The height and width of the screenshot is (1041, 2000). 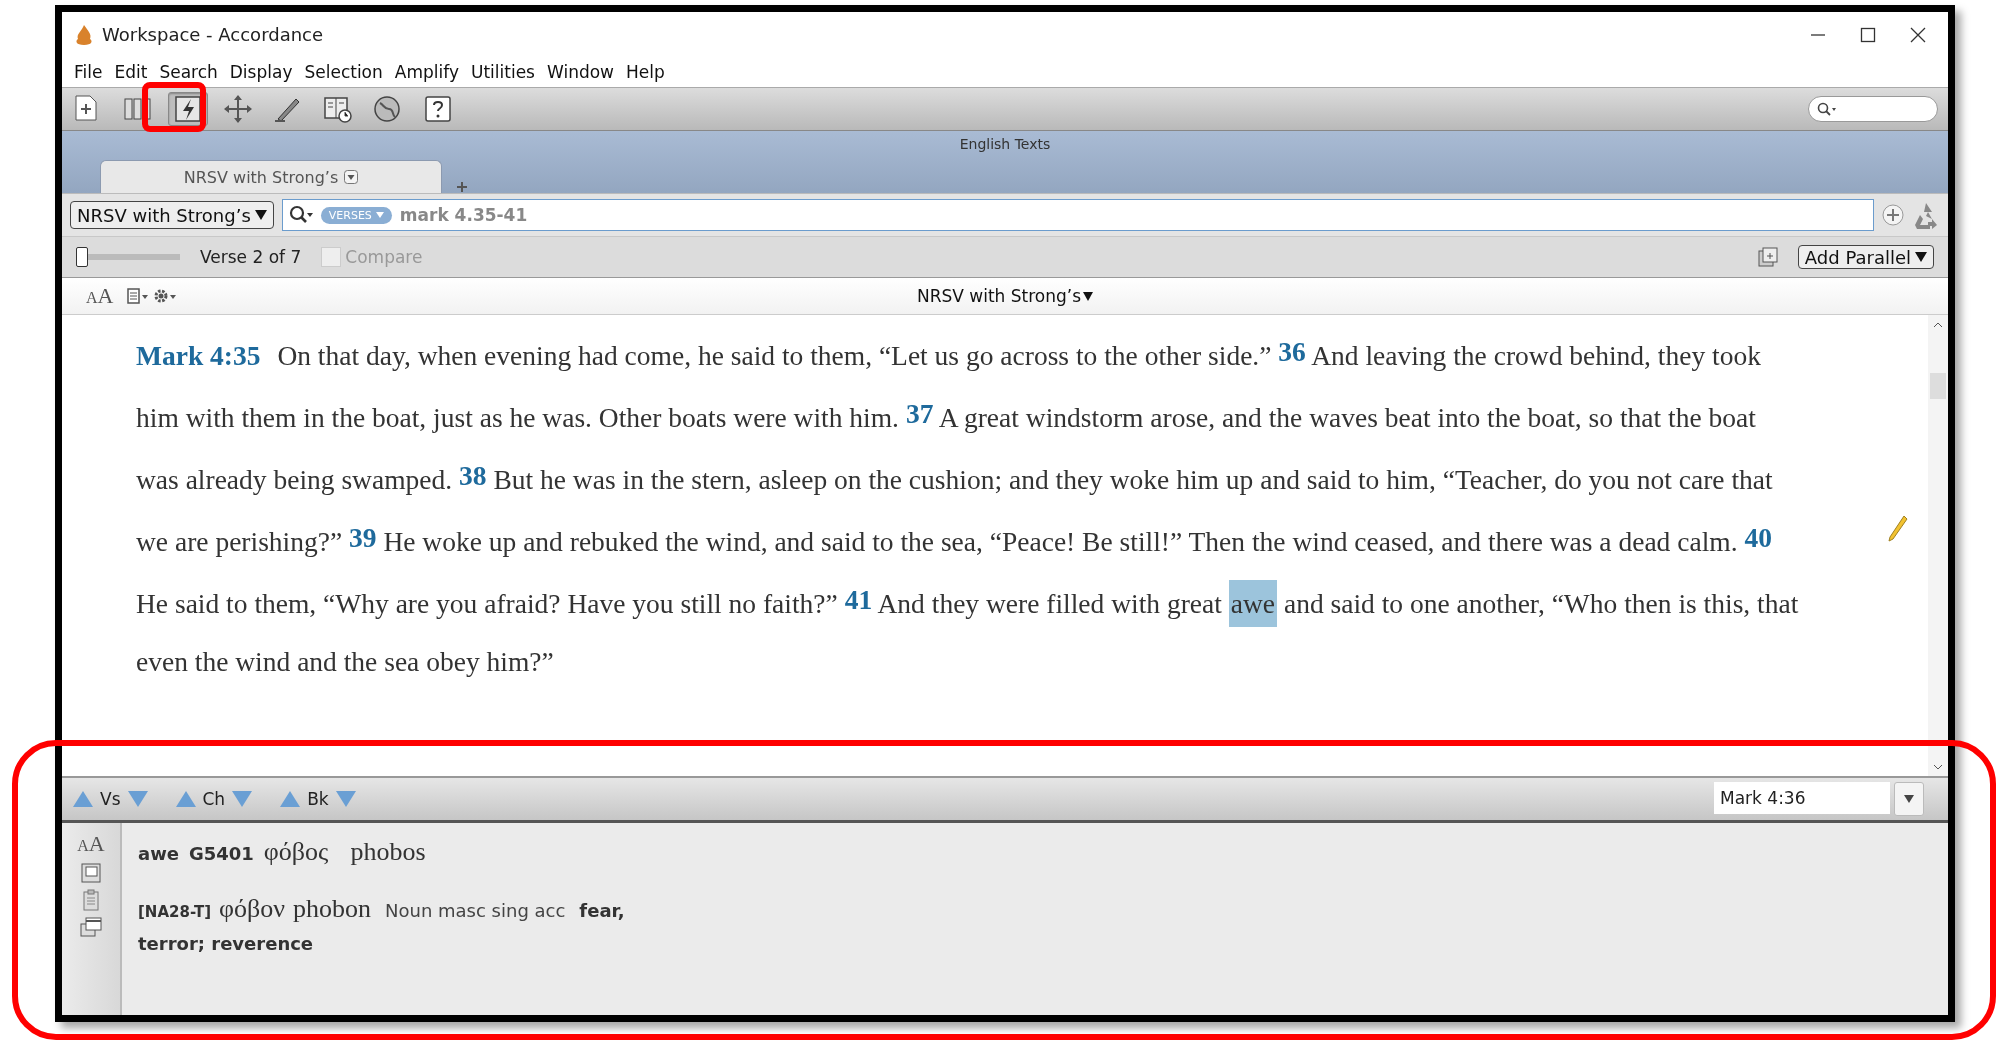 I want to click on verse-text: A great windstorm arose, and the waves beat into the boat, so that the boat, so click(x=1347, y=417).